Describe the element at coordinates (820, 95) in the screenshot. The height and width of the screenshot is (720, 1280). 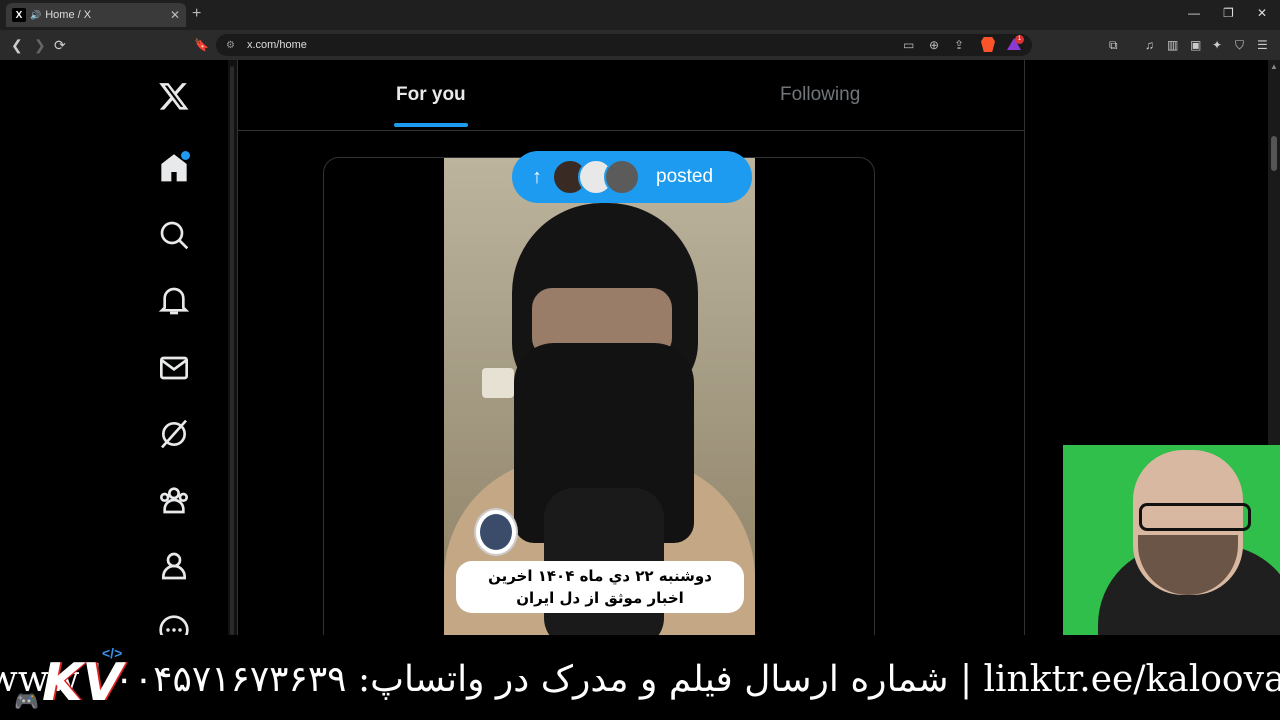
I see `tab-following: Following` at that location.